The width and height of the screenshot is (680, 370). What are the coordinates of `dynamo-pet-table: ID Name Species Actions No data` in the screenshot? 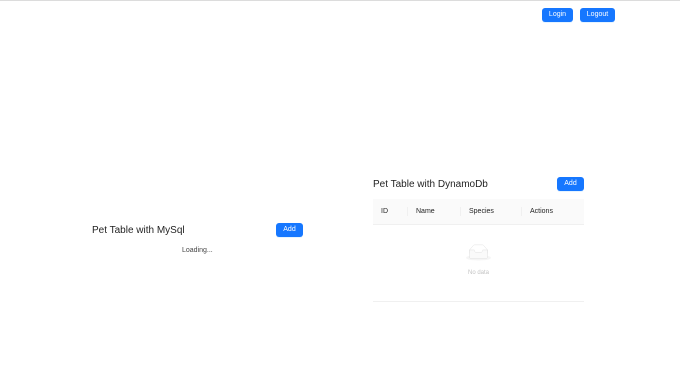 It's located at (478, 250).